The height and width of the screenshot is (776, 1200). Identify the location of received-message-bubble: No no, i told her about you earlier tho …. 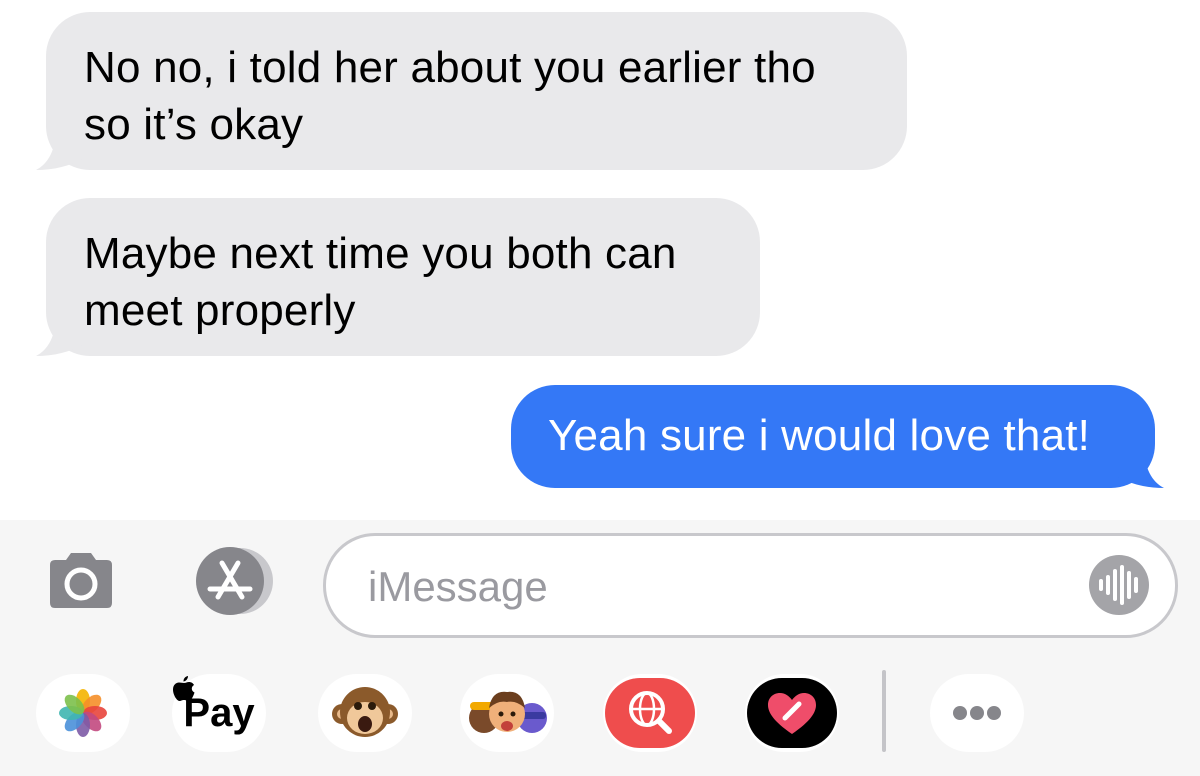
(476, 91).